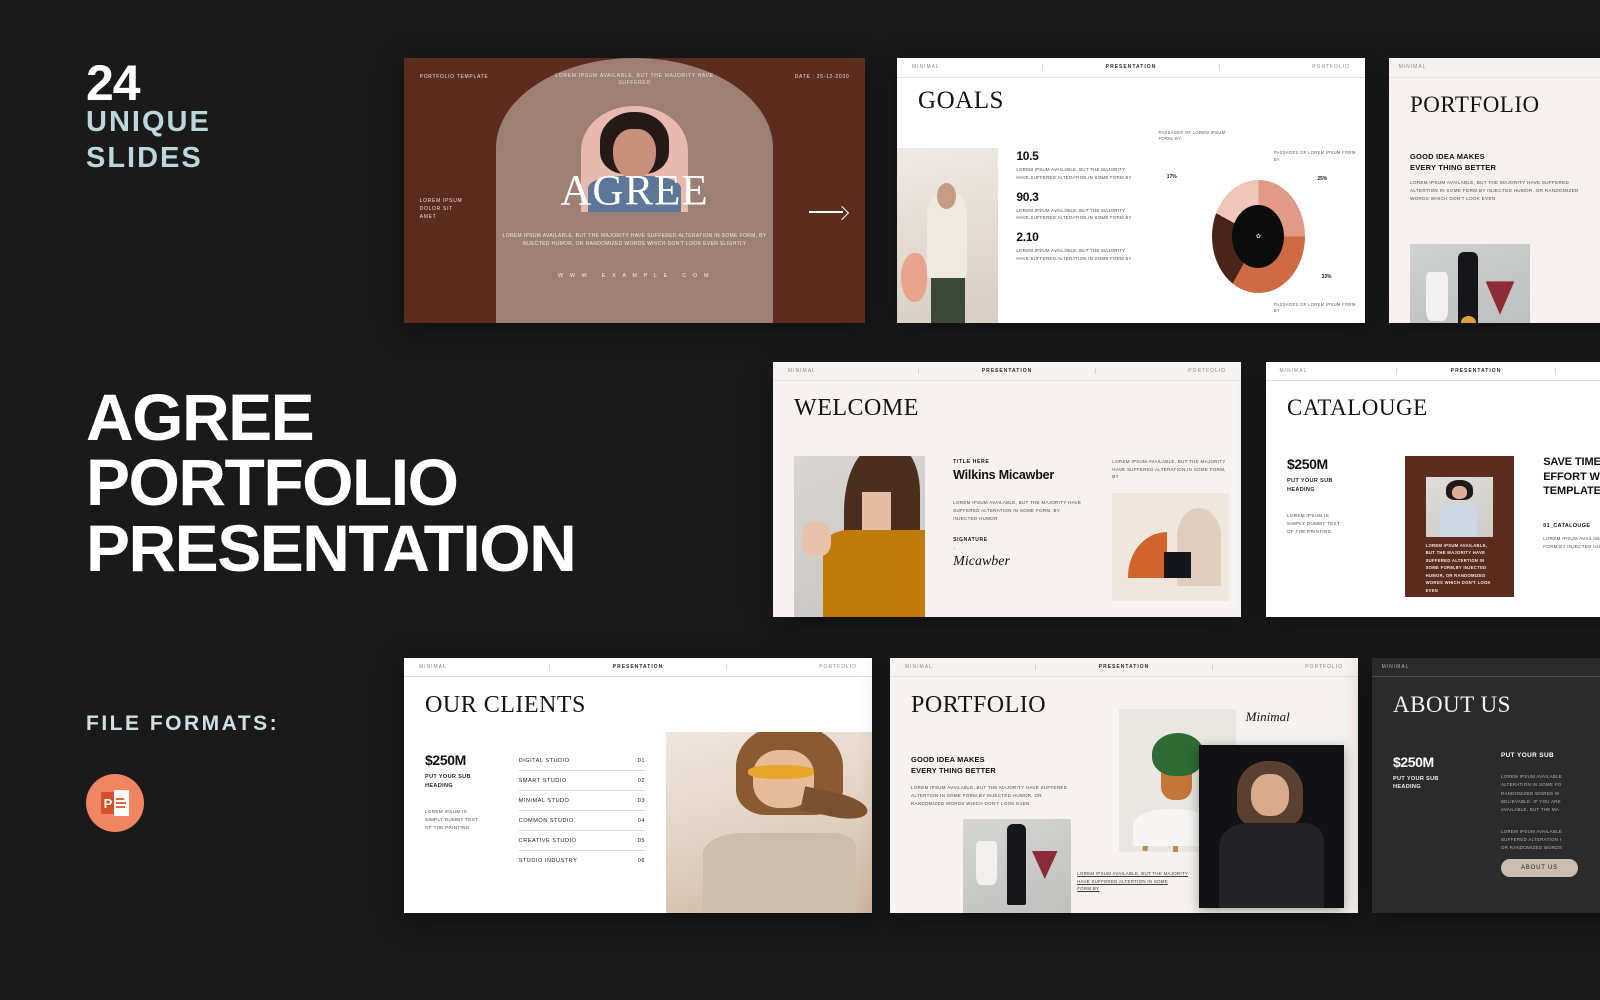 The width and height of the screenshot is (1600, 1000). What do you see at coordinates (856, 408) in the screenshot?
I see `welcome-title: WELCOME` at bounding box center [856, 408].